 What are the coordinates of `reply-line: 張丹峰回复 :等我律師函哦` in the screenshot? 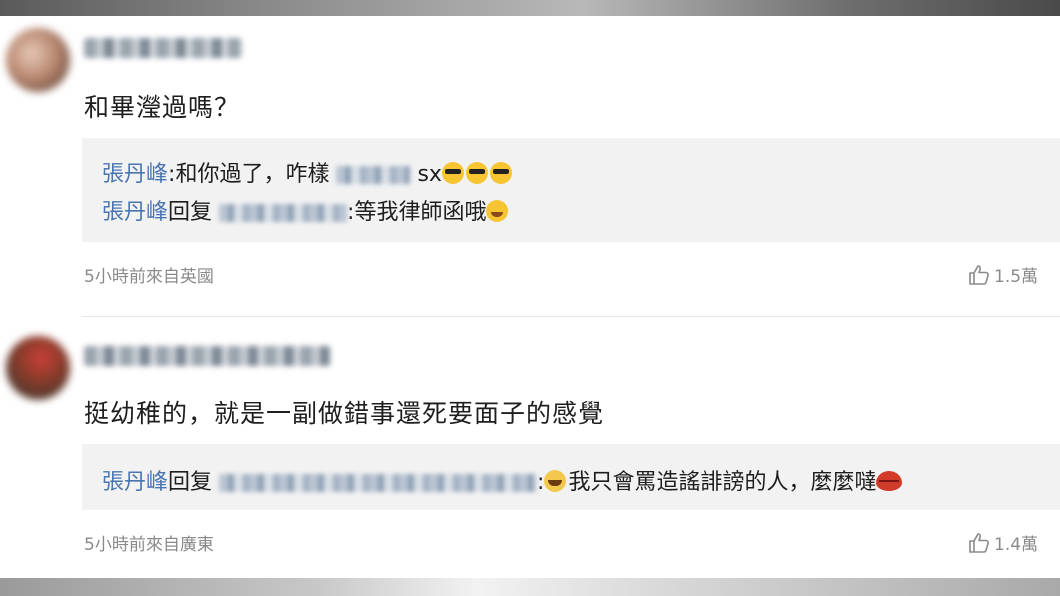 It's located at (306, 210).